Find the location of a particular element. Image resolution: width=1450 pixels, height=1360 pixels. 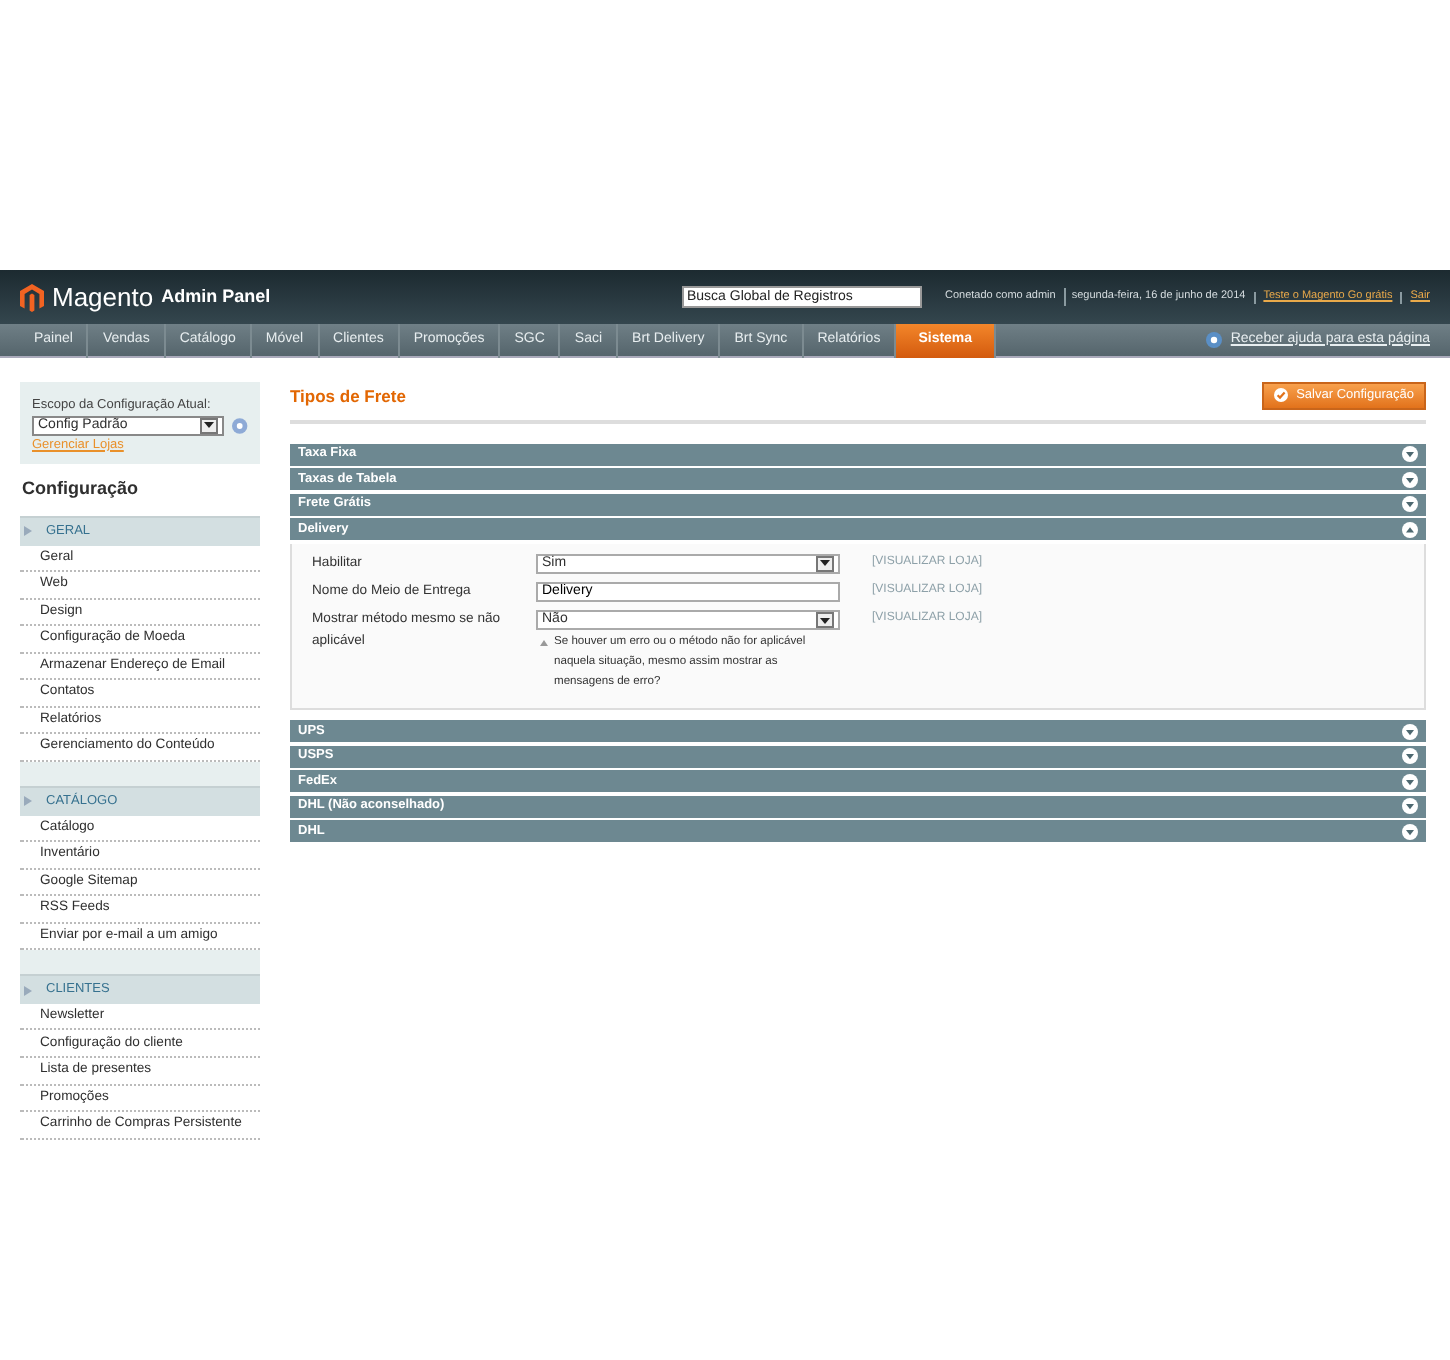

page-title: Tipos de Frete is located at coordinates (348, 396).